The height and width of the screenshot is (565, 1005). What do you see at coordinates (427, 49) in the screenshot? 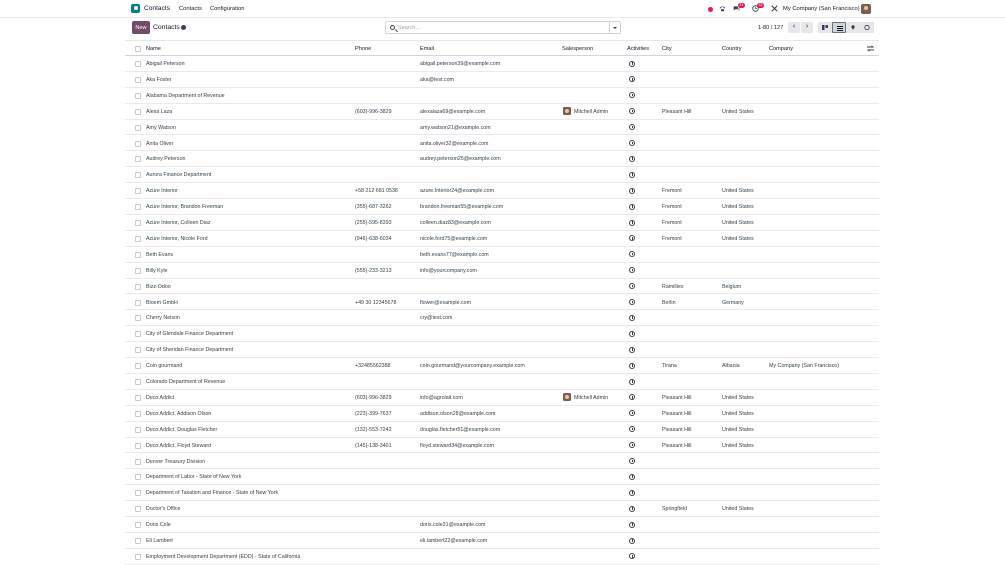
I see `column-email: Email` at bounding box center [427, 49].